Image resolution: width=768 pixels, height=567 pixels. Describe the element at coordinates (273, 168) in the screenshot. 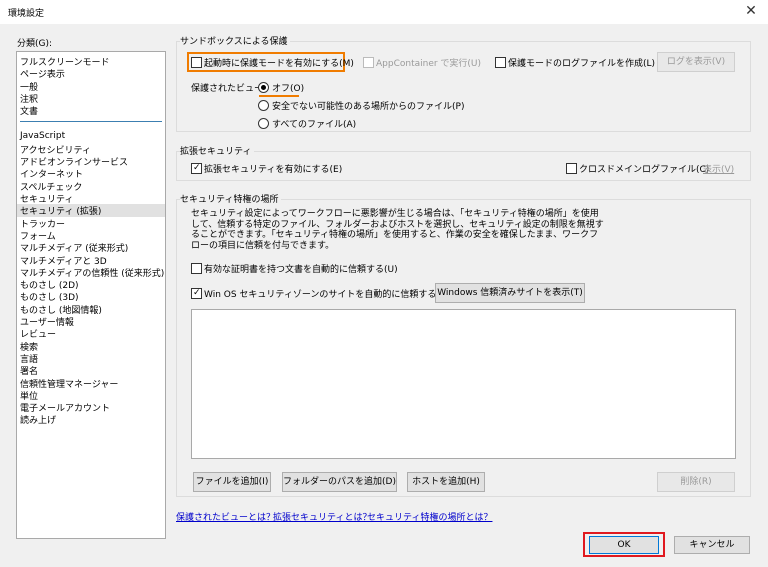

I see `enhanced-label: 拡張セキュリティを有効にする(E)` at that location.